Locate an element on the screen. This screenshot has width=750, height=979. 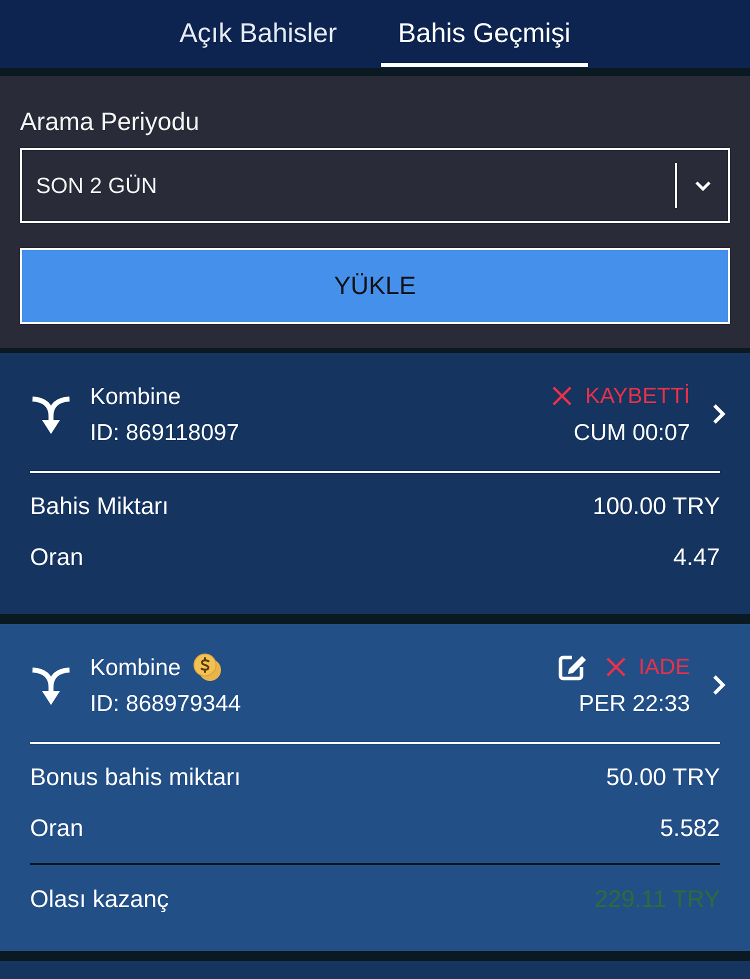
period-select: SON 2 GÜN is located at coordinates (375, 185).